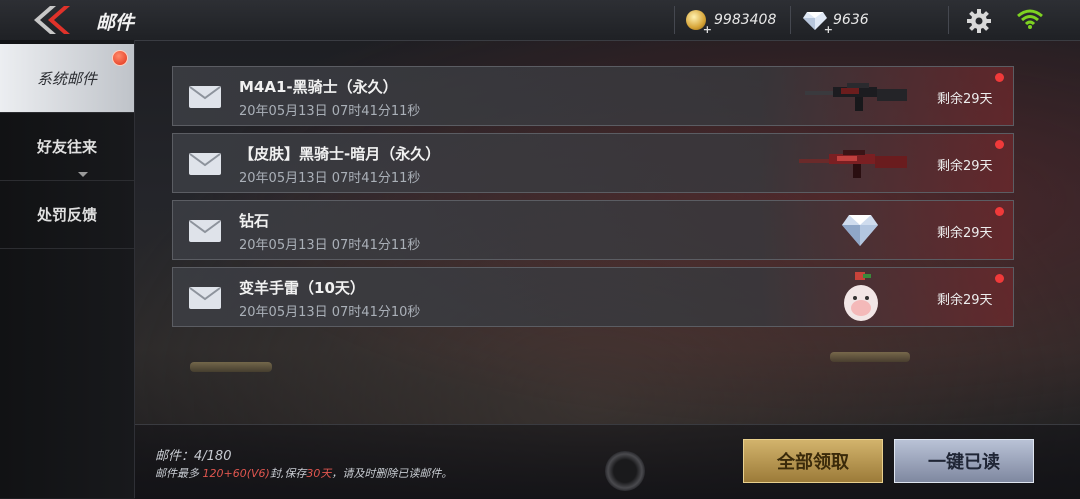 Image resolution: width=1080 pixels, height=499 pixels. What do you see at coordinates (392, 473) in the screenshot?
I see `notice-text: ，请及时删除已读邮件。` at bounding box center [392, 473].